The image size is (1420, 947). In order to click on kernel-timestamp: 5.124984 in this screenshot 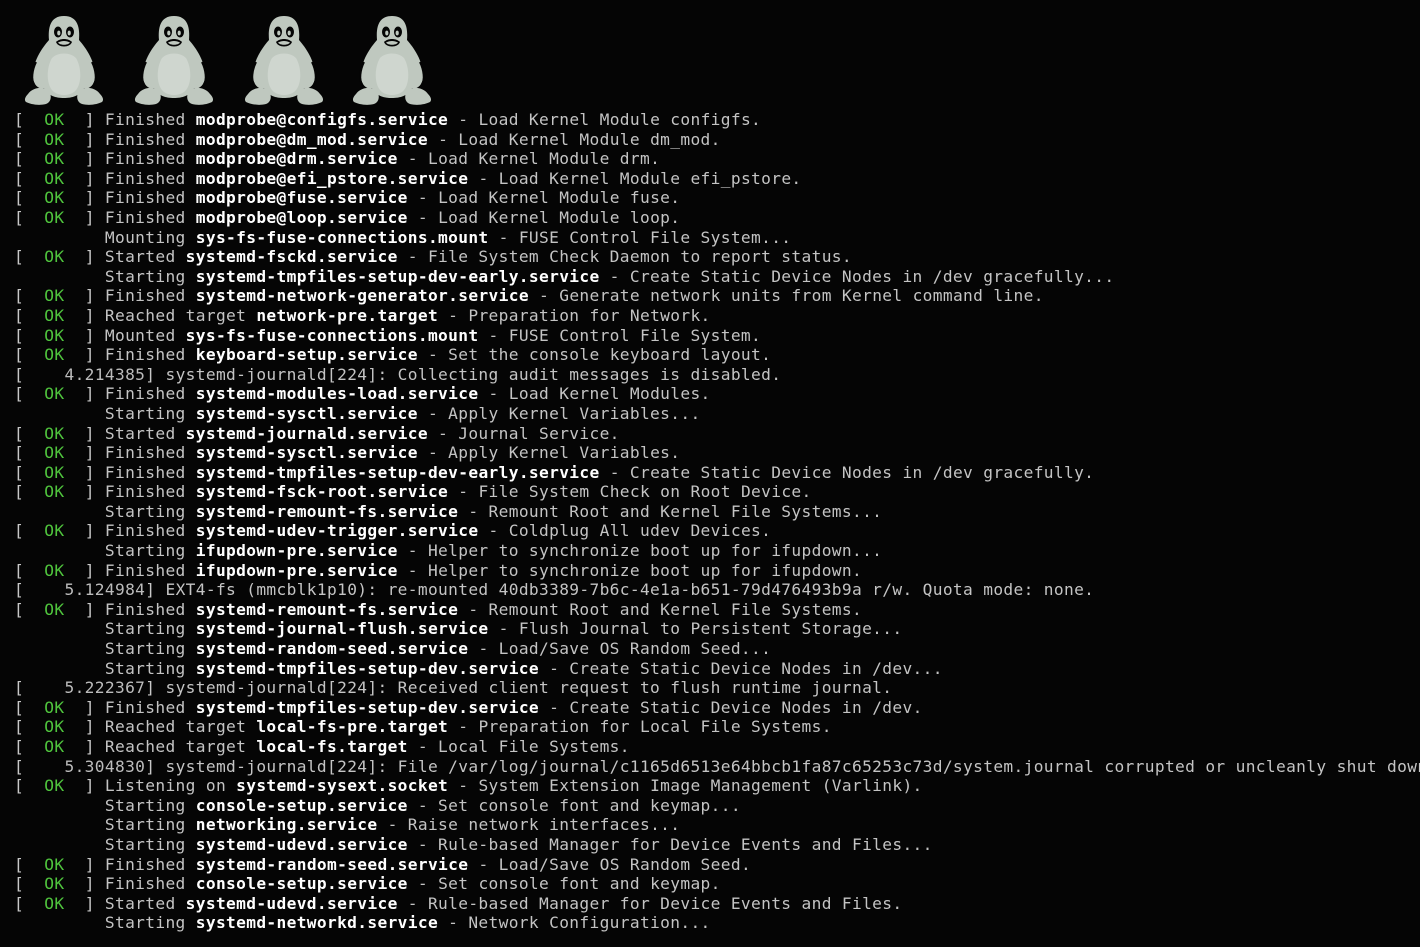, I will do `click(85, 590)`.